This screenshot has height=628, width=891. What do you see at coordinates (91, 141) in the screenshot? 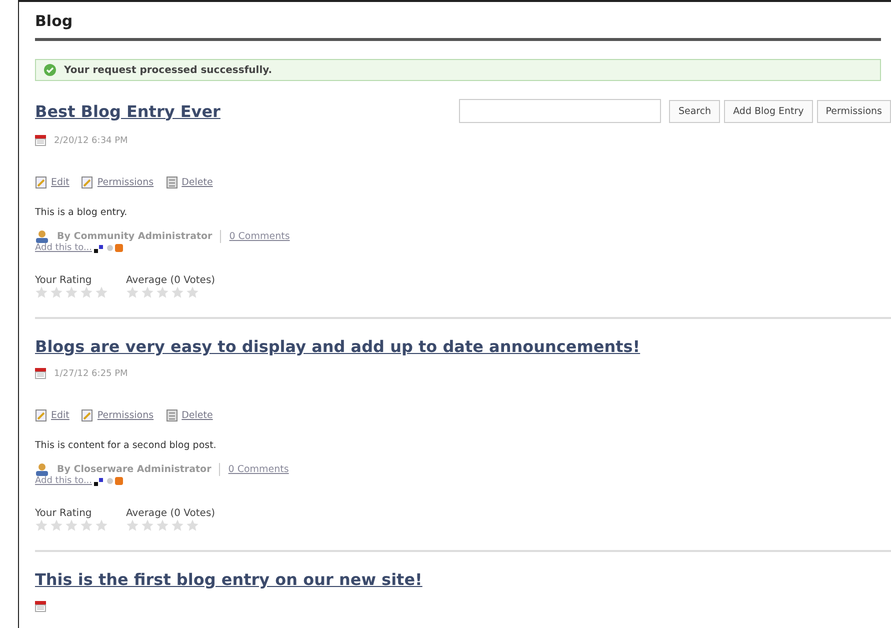
I see `entry-date: 2/20/12 6:34 PM` at bounding box center [91, 141].